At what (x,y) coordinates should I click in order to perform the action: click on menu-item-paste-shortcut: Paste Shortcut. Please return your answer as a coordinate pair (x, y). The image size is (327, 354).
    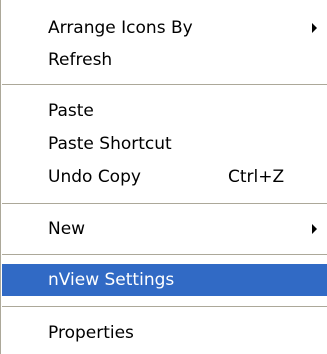
    Looking at the image, I should click on (164, 144).